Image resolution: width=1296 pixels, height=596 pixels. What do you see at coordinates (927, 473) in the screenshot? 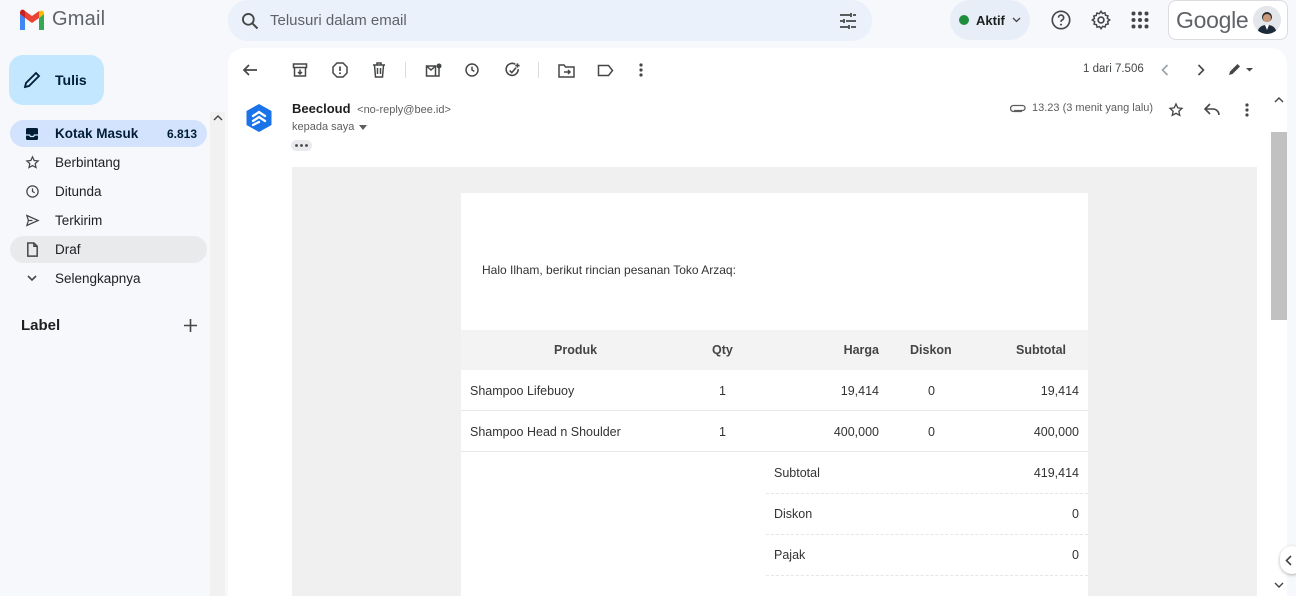
I see `summary-row: Subtotal 419,414` at bounding box center [927, 473].